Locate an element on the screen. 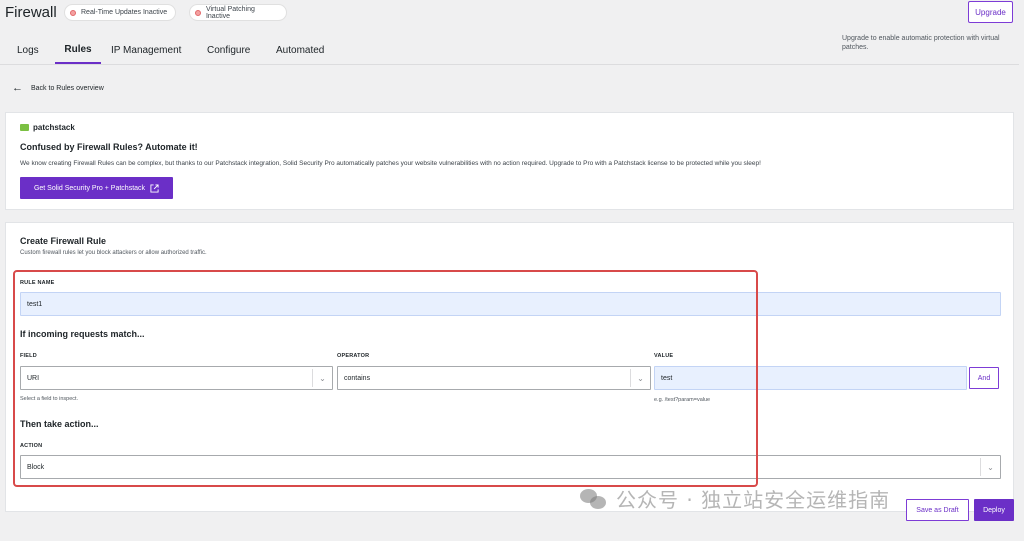 The height and width of the screenshot is (541, 1024). status-badge-realtime-updates: Real-Time Updates Inactive is located at coordinates (120, 12).